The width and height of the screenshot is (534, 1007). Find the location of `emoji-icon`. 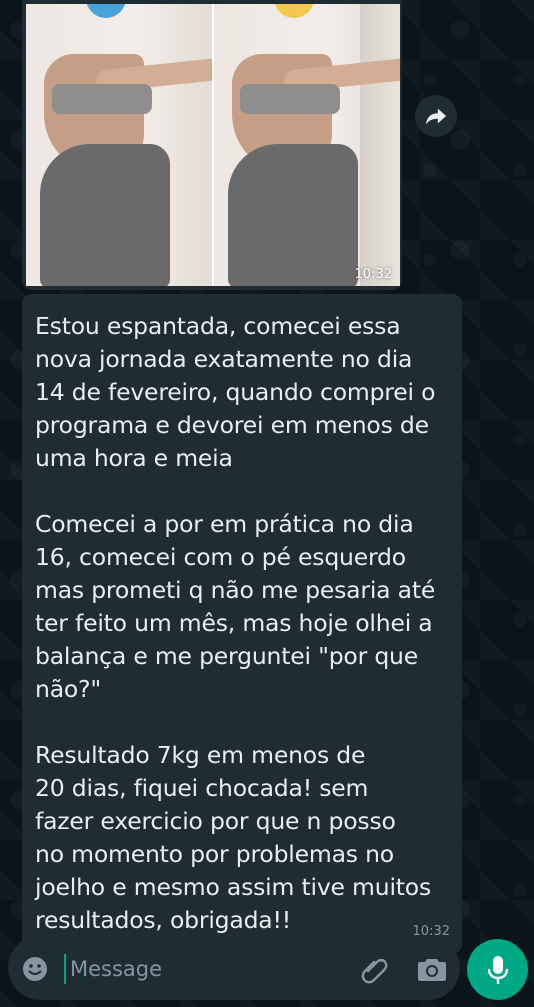

emoji-icon is located at coordinates (35, 969).